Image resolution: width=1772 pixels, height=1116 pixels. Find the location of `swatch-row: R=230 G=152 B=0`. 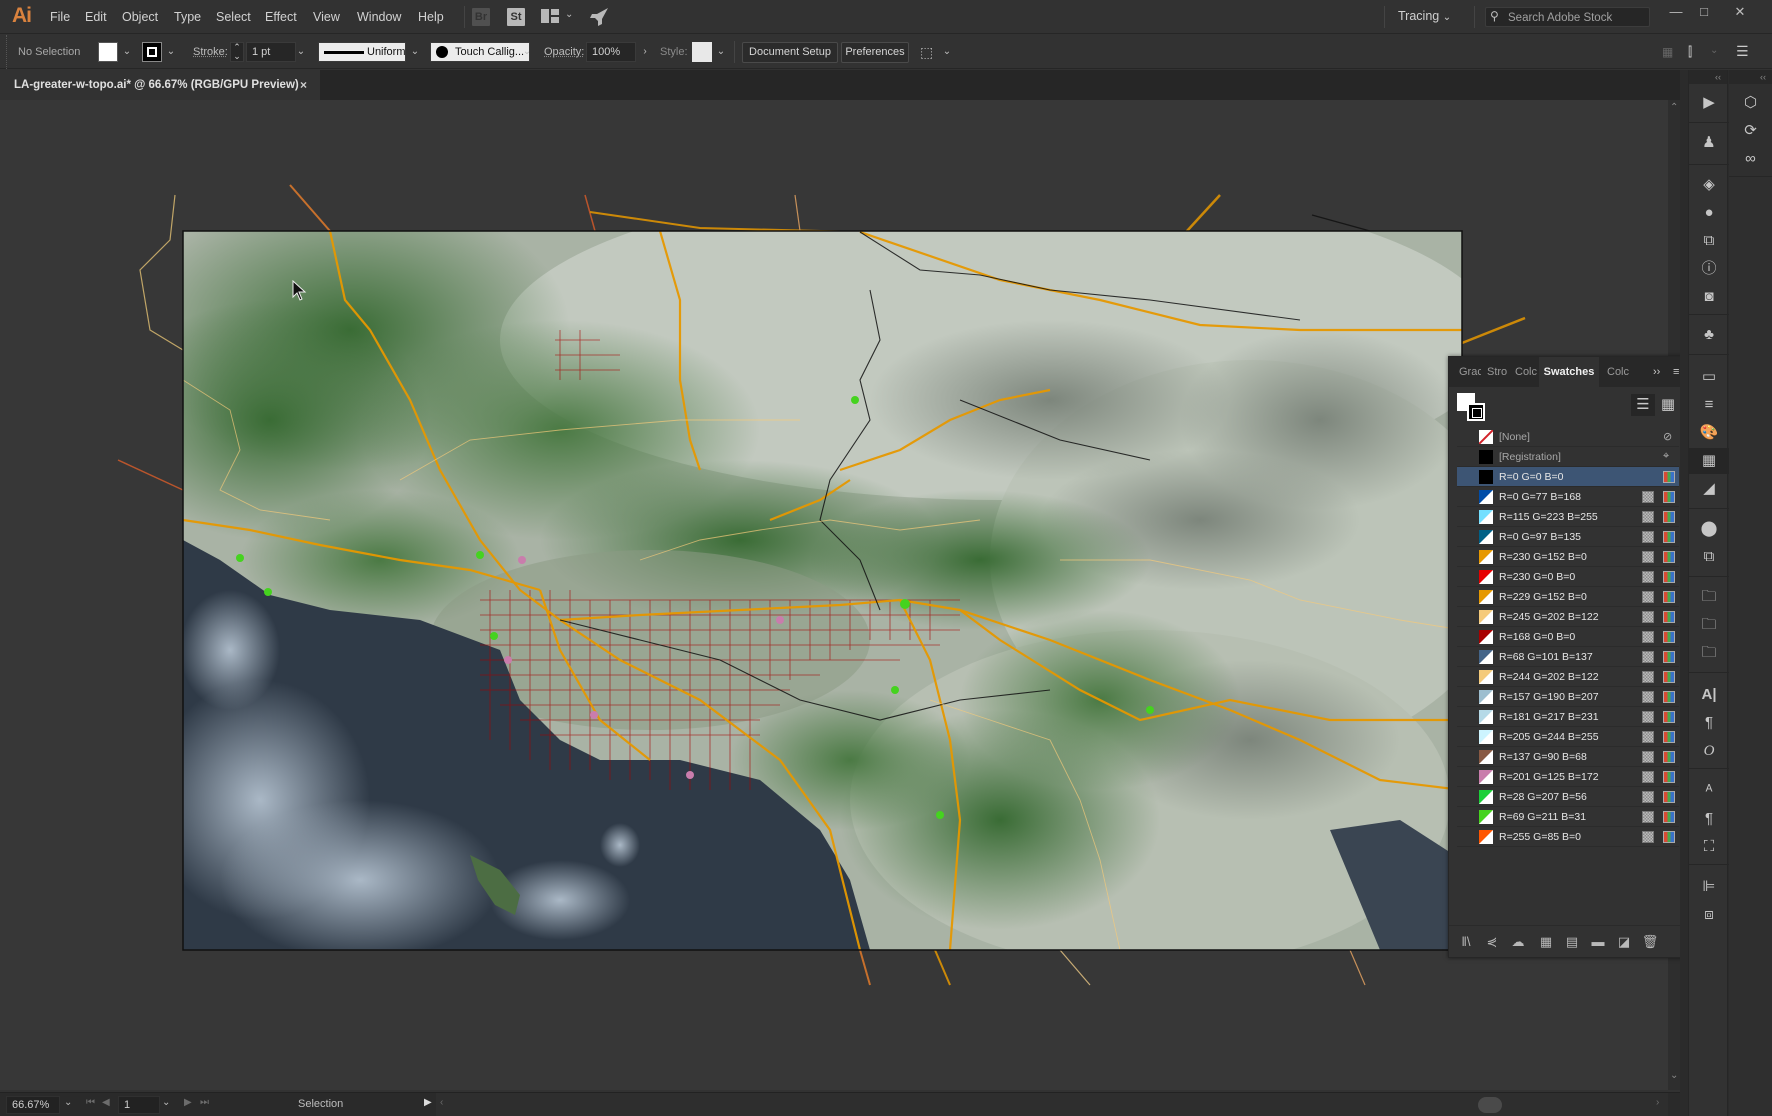

swatch-row: R=230 G=152 B=0 is located at coordinates (1568, 557).